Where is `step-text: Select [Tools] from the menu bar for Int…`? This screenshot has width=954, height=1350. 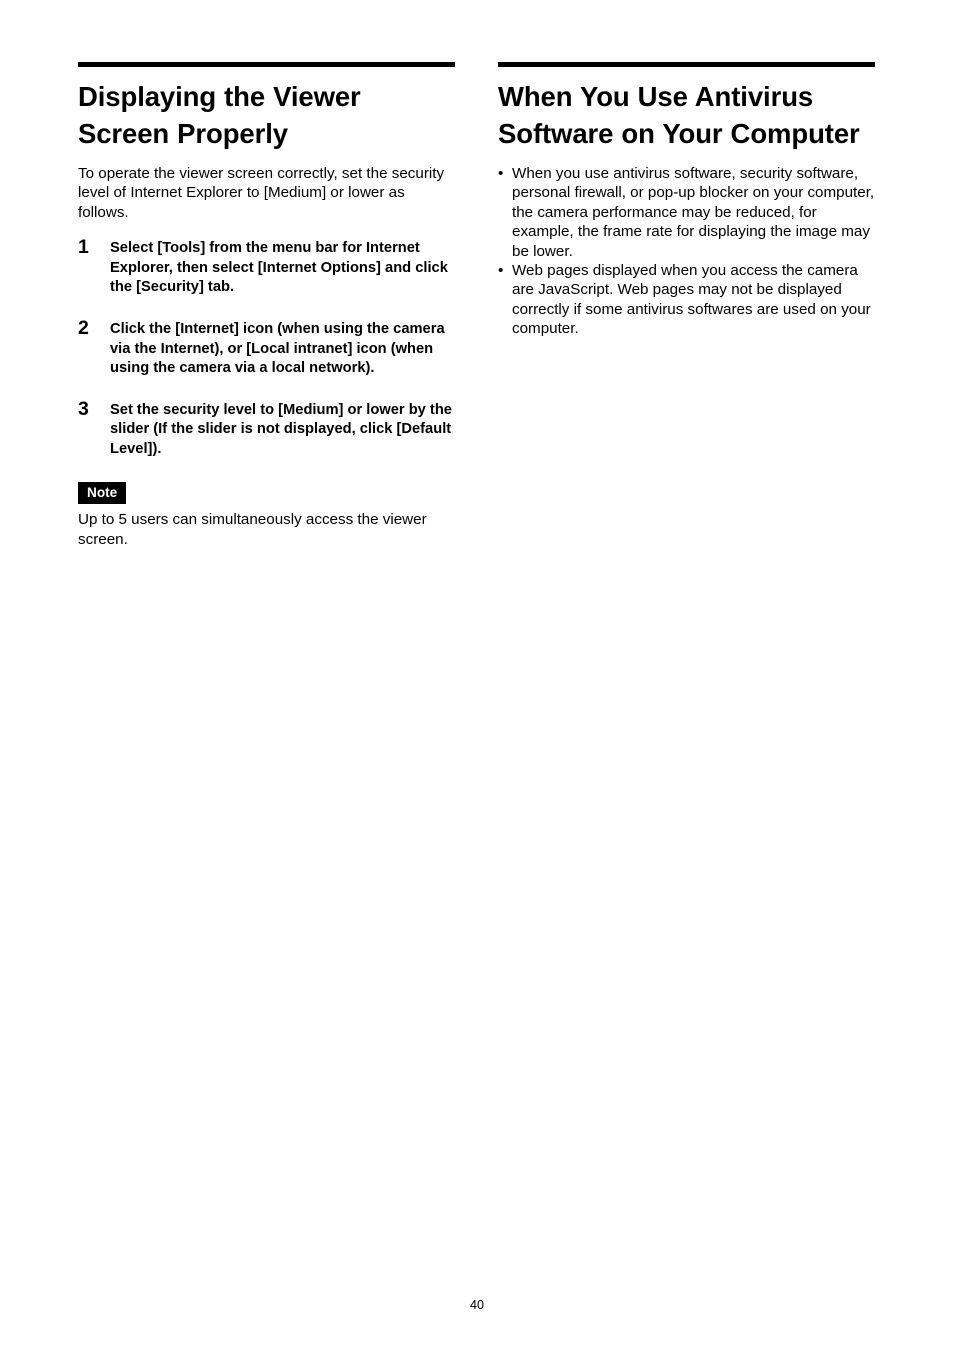 step-text: Select [Tools] from the menu bar for Int… is located at coordinates (279, 268).